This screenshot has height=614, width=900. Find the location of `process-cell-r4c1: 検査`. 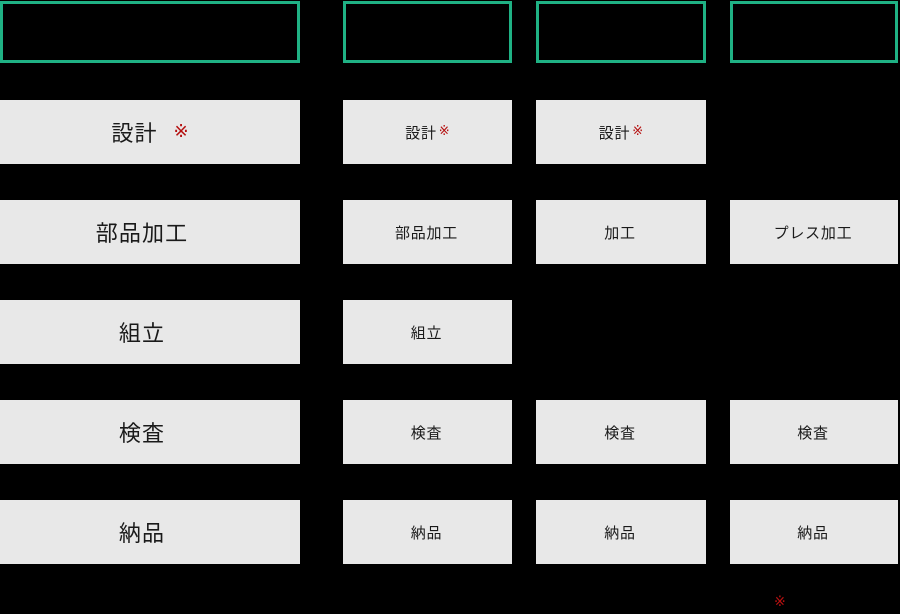

process-cell-r4c1: 検査 is located at coordinates (150, 432).